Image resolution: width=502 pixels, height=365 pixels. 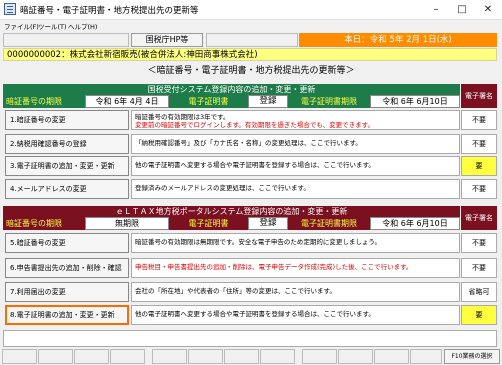 I want to click on menu-bar: ファイル(F) ツール(T) ヘルプ(H), so click(x=251, y=26).